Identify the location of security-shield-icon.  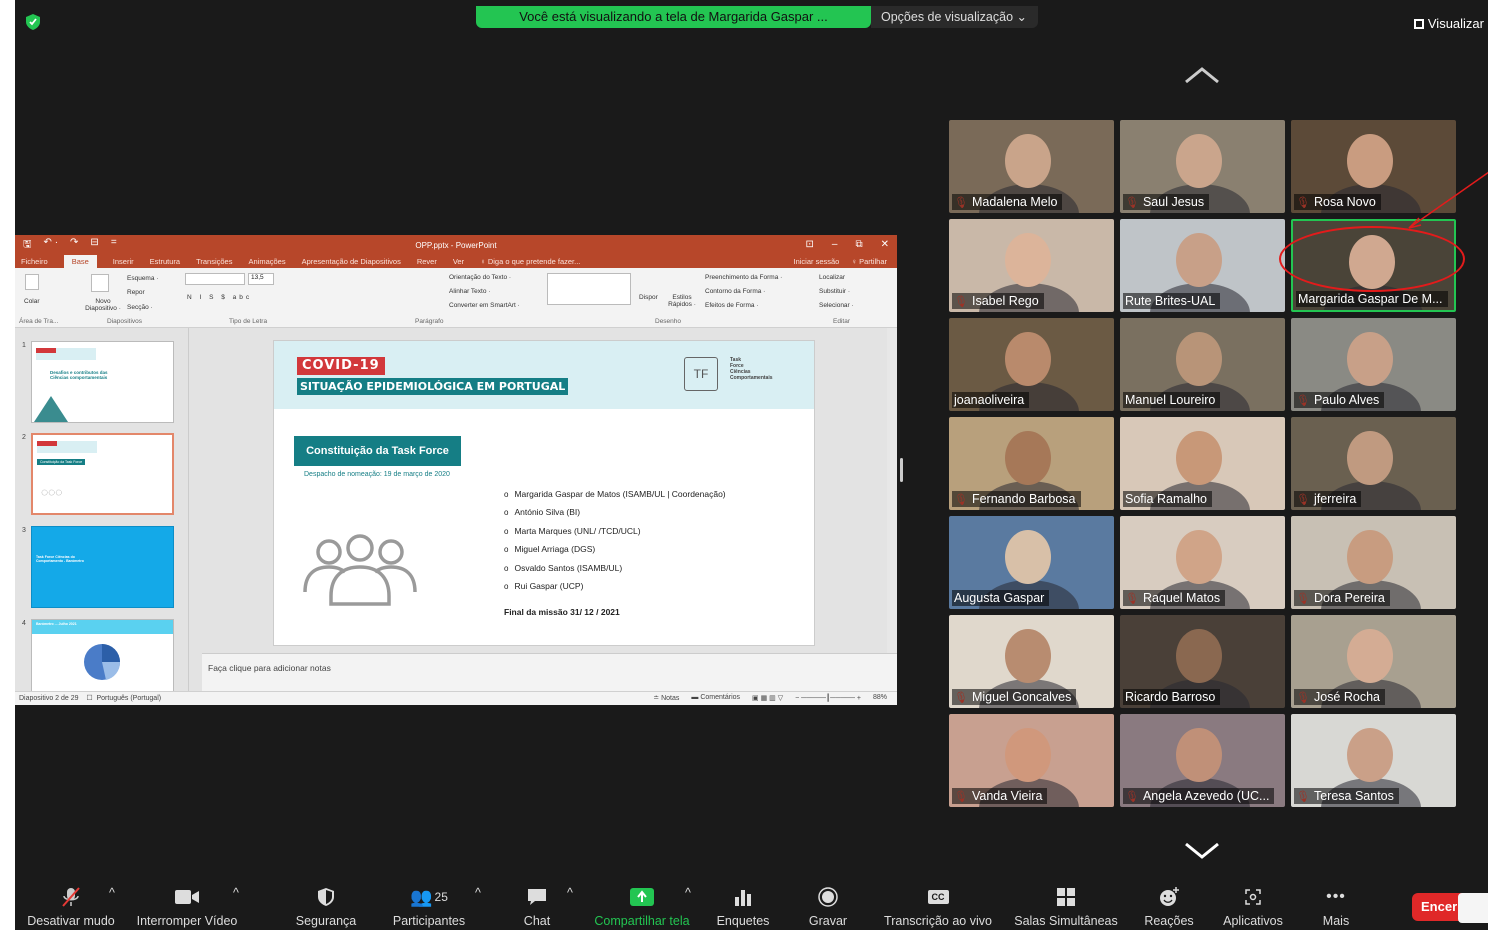
(33, 22).